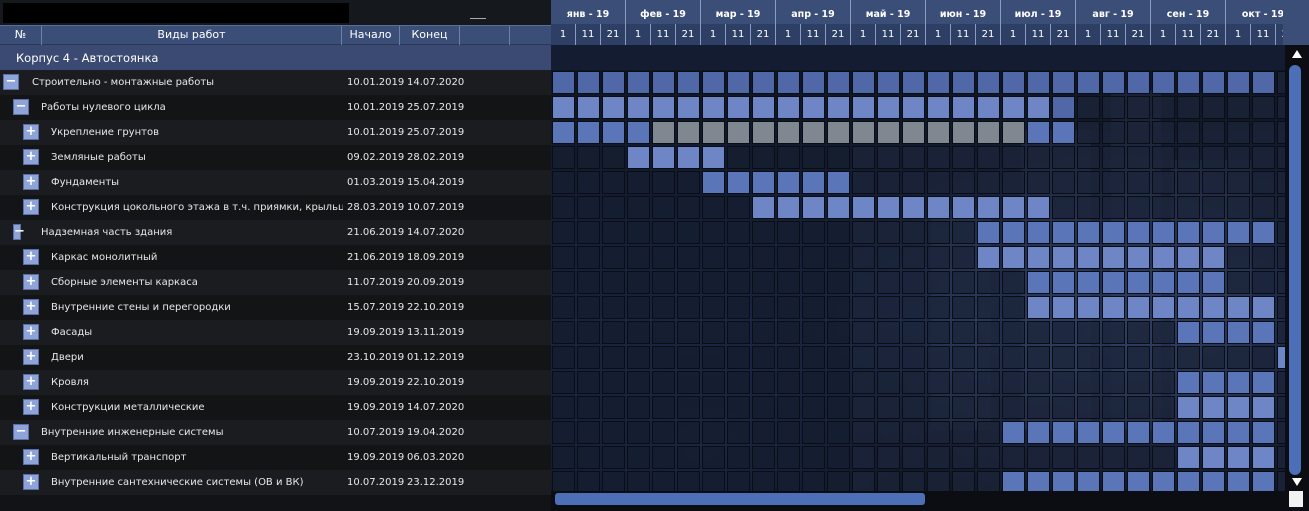 This screenshot has height=511, width=1309. I want to click on vertical-scrollbar, so click(1297, 268).